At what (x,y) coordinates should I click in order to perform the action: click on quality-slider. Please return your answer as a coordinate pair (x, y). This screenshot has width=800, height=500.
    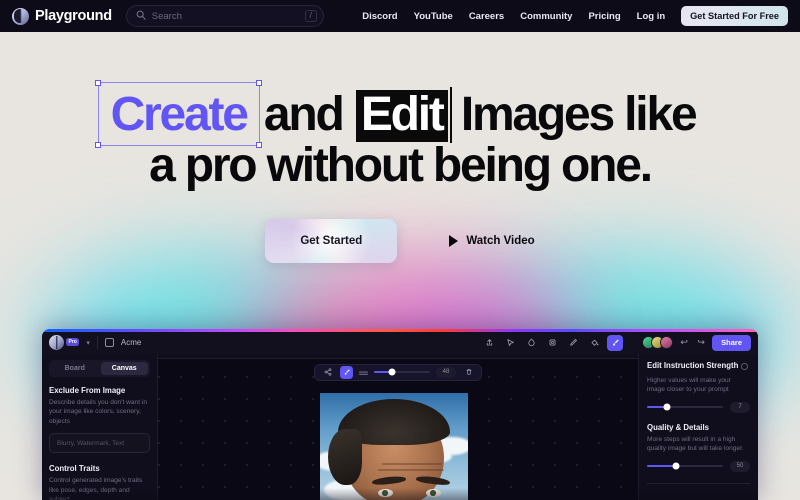
    Looking at the image, I should click on (685, 466).